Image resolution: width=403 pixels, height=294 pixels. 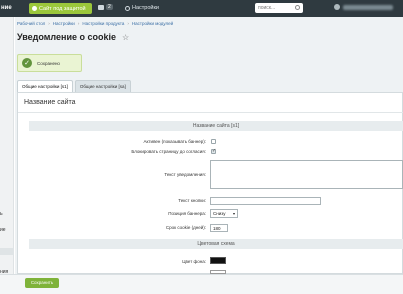 I want to click on button-text-label: Текст кнопки:, so click(x=192, y=200).